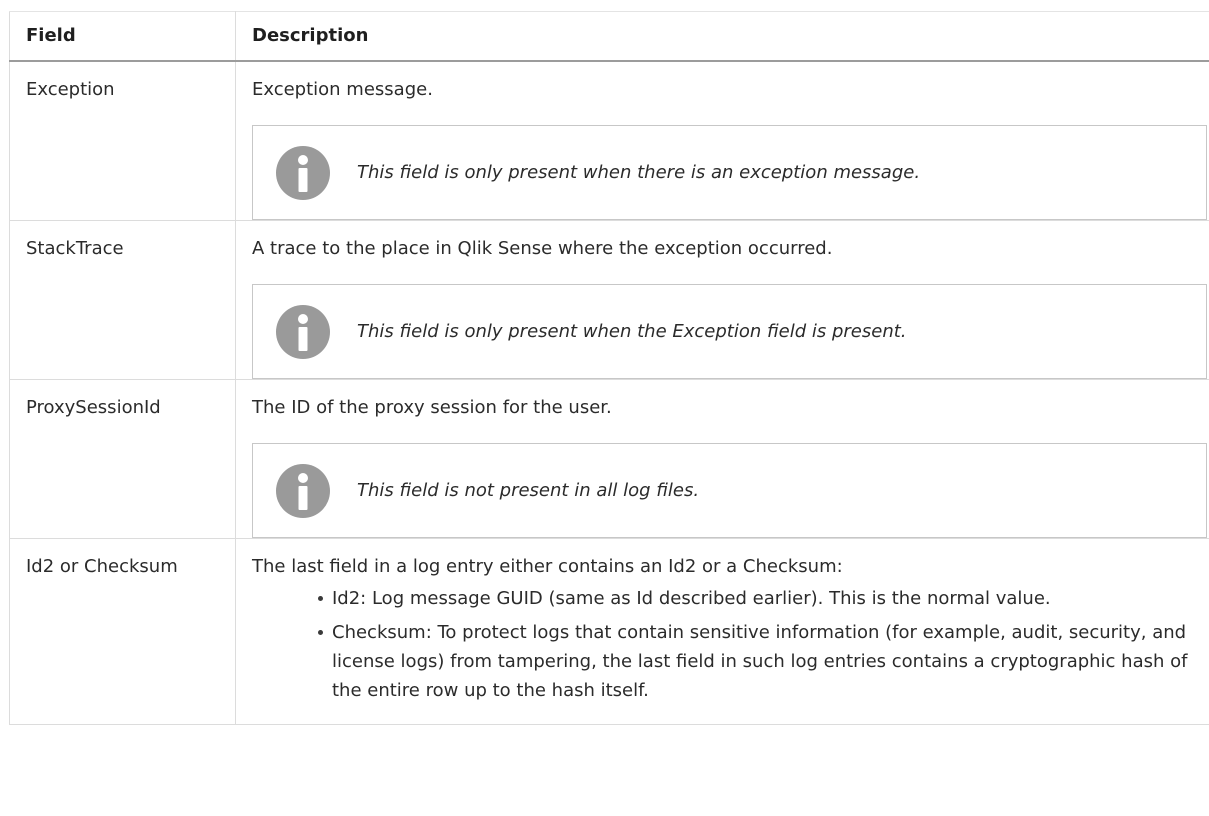  Describe the element at coordinates (122, 140) in the screenshot. I see `field-name: Exception` at that location.